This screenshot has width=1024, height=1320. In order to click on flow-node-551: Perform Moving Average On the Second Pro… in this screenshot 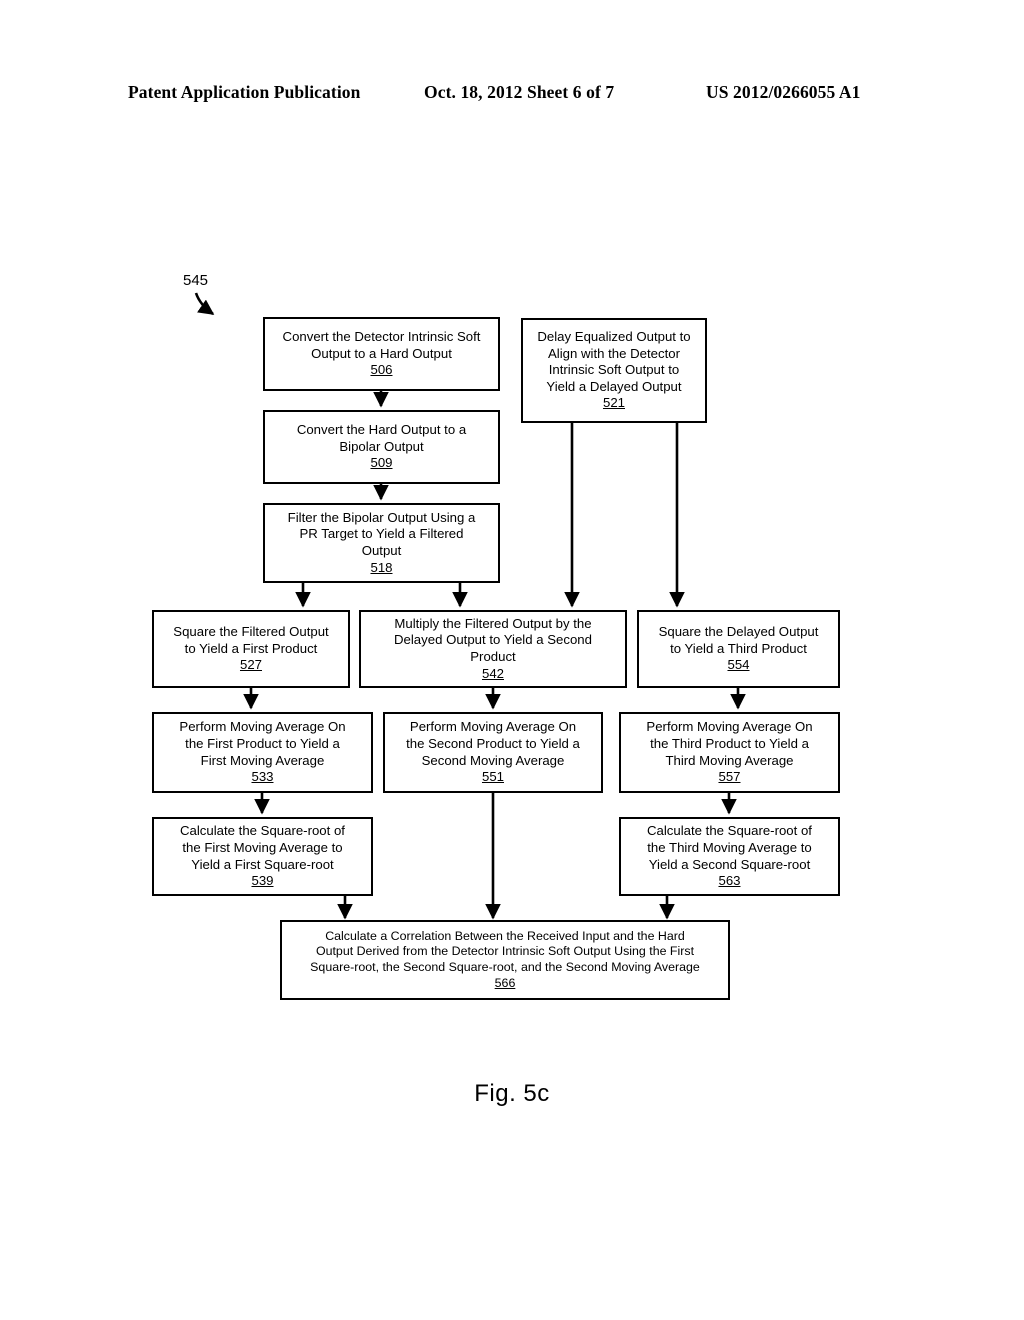, I will do `click(493, 752)`.